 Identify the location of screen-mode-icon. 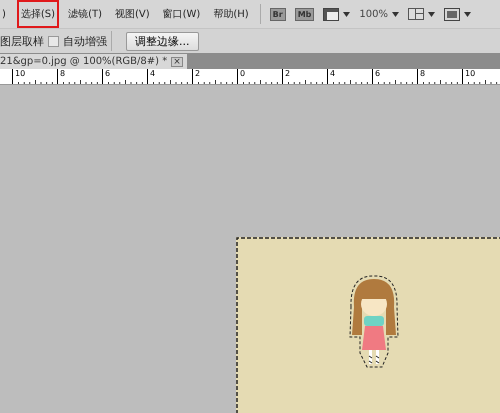
(452, 14).